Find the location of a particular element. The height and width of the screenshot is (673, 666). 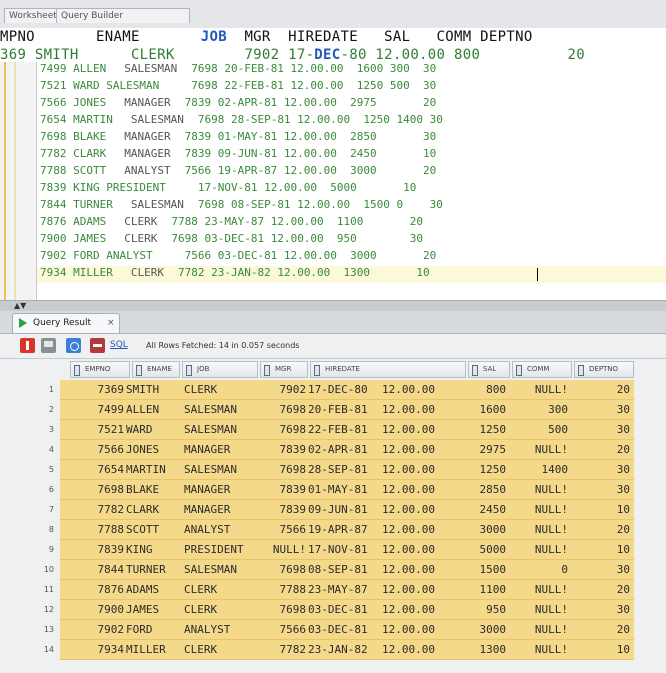

cell-empno: 7900 is located at coordinates (98, 609).